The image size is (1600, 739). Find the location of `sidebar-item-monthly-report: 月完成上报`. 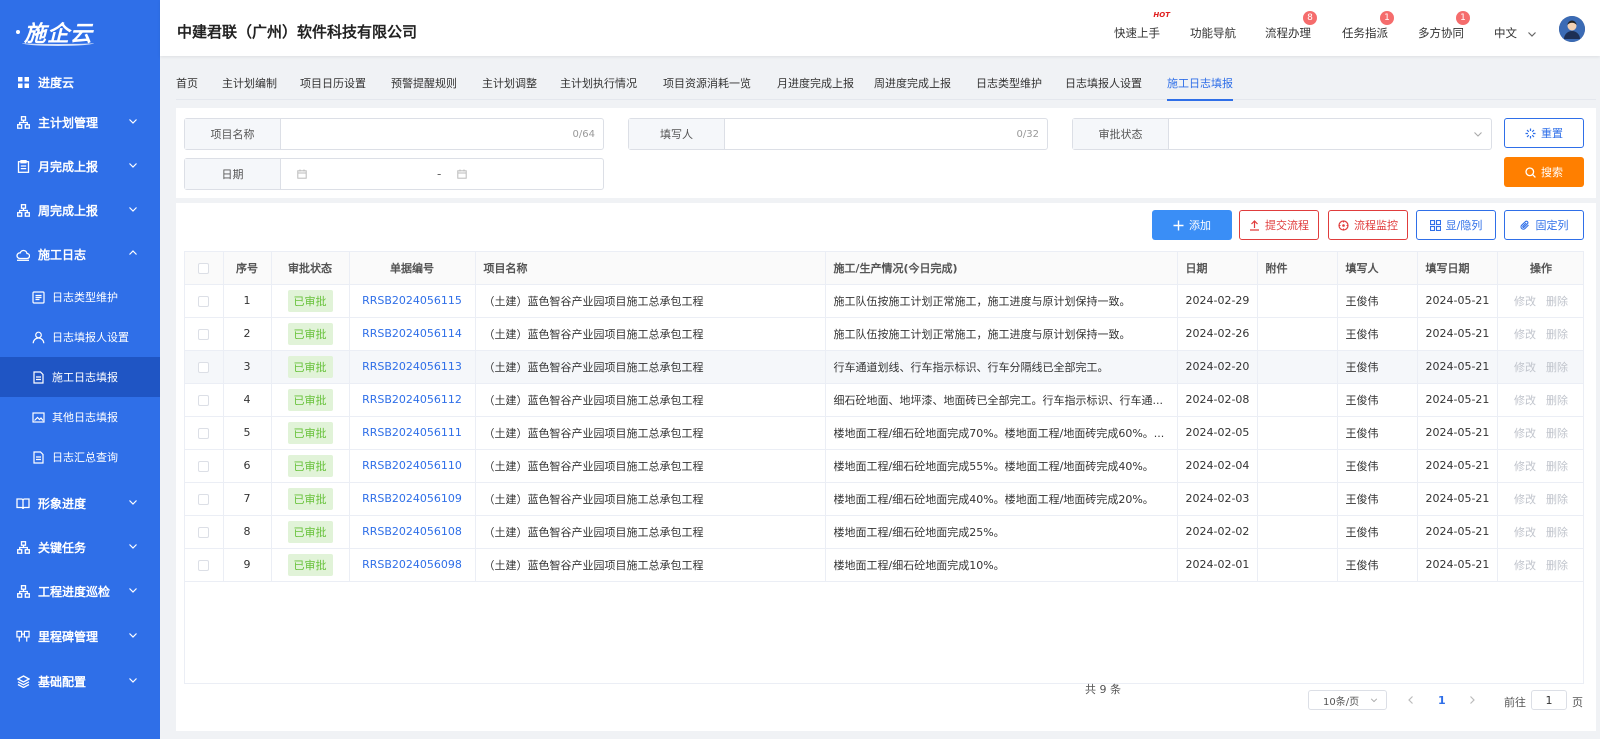

sidebar-item-monthly-report: 月完成上报 is located at coordinates (80, 166).